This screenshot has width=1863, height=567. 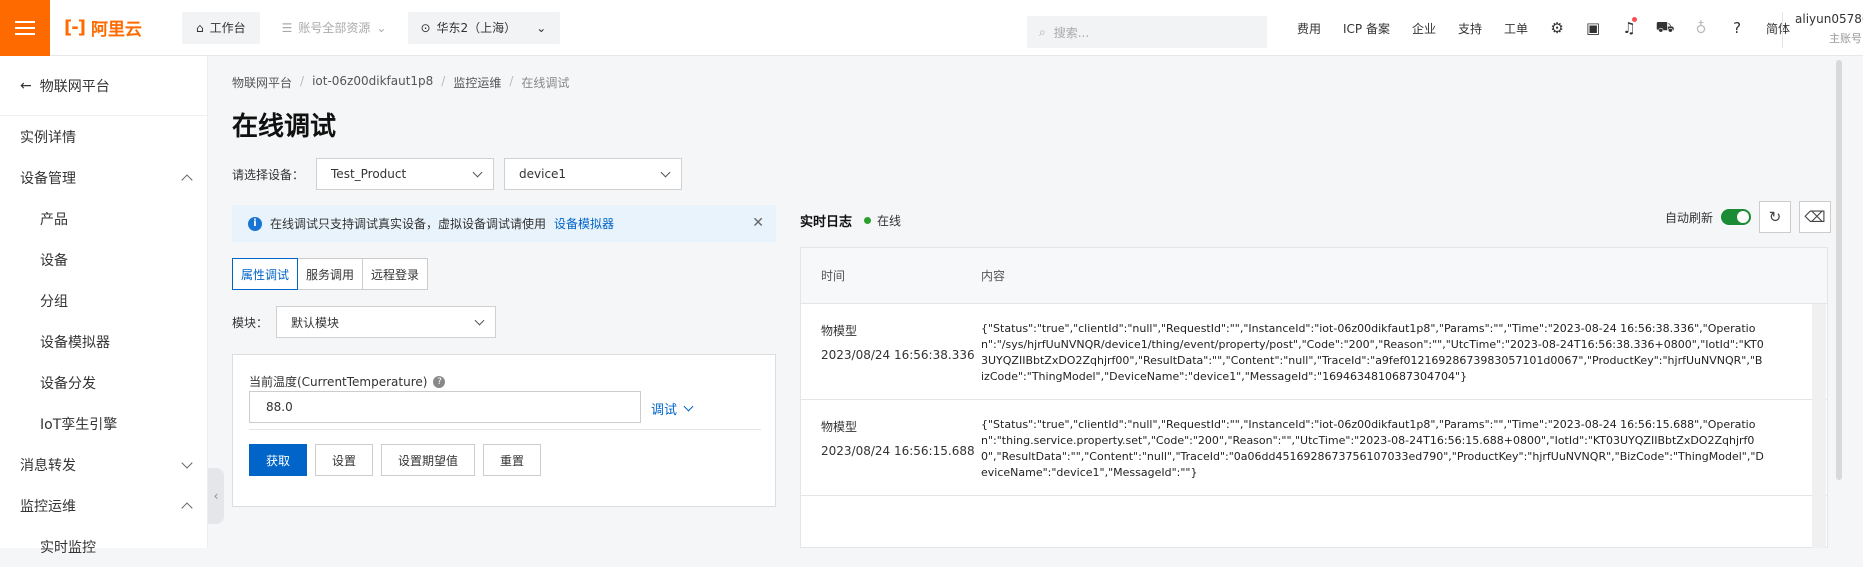 I want to click on link-fees: 费用, so click(x=1309, y=28).